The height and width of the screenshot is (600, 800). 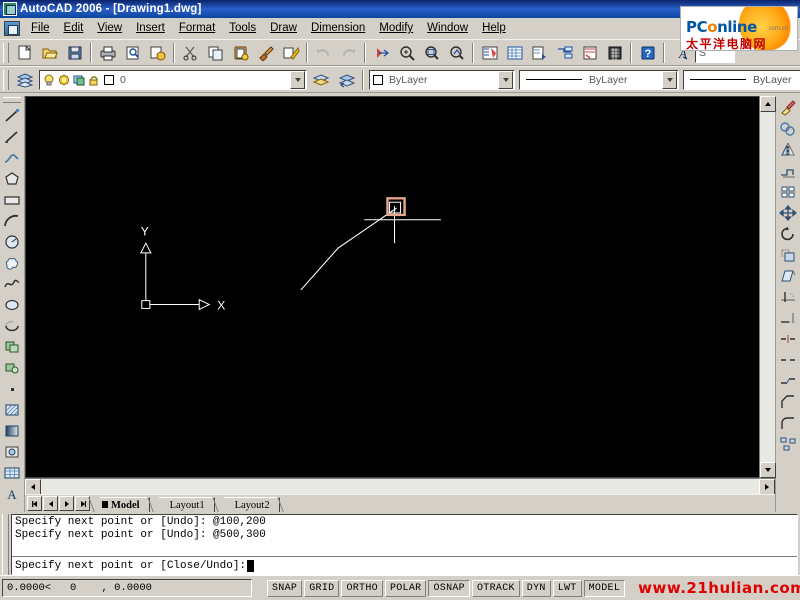 I want to click on modify-break-at-point-button, so click(x=788, y=338).